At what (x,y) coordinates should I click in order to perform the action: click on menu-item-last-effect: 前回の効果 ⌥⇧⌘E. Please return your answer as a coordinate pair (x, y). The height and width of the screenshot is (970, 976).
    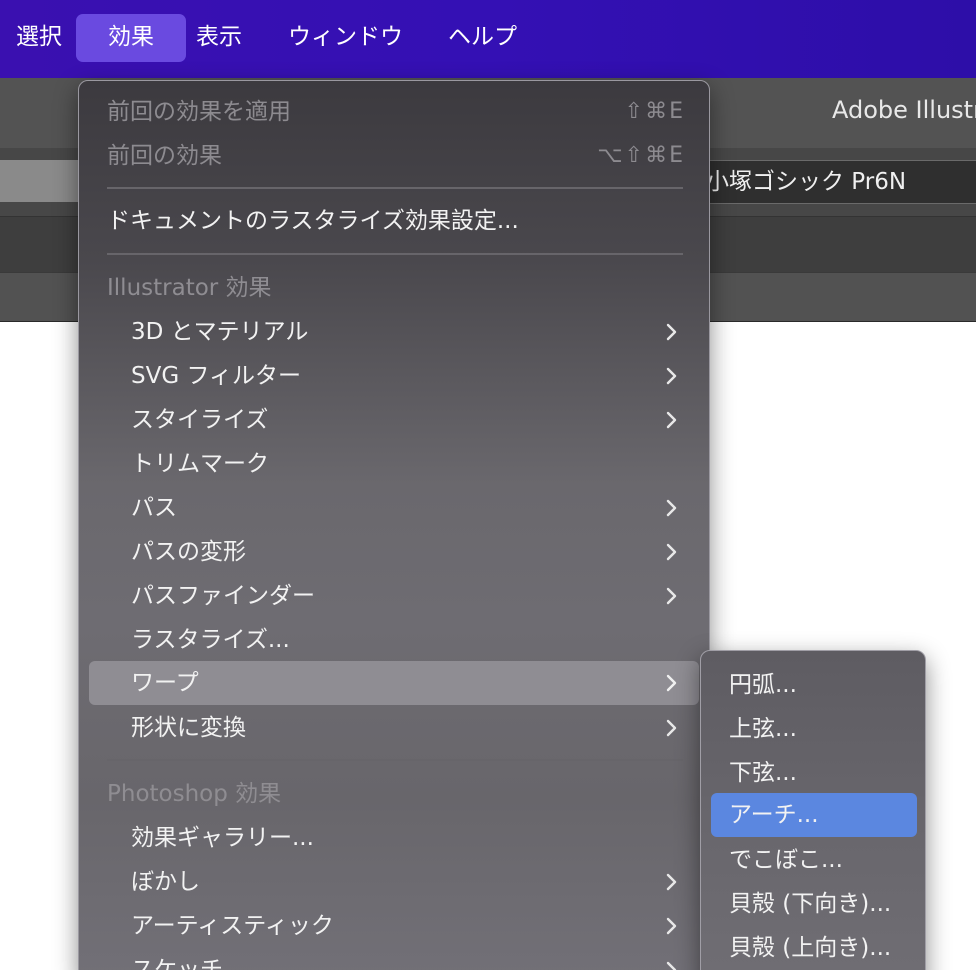
    Looking at the image, I should click on (394, 156).